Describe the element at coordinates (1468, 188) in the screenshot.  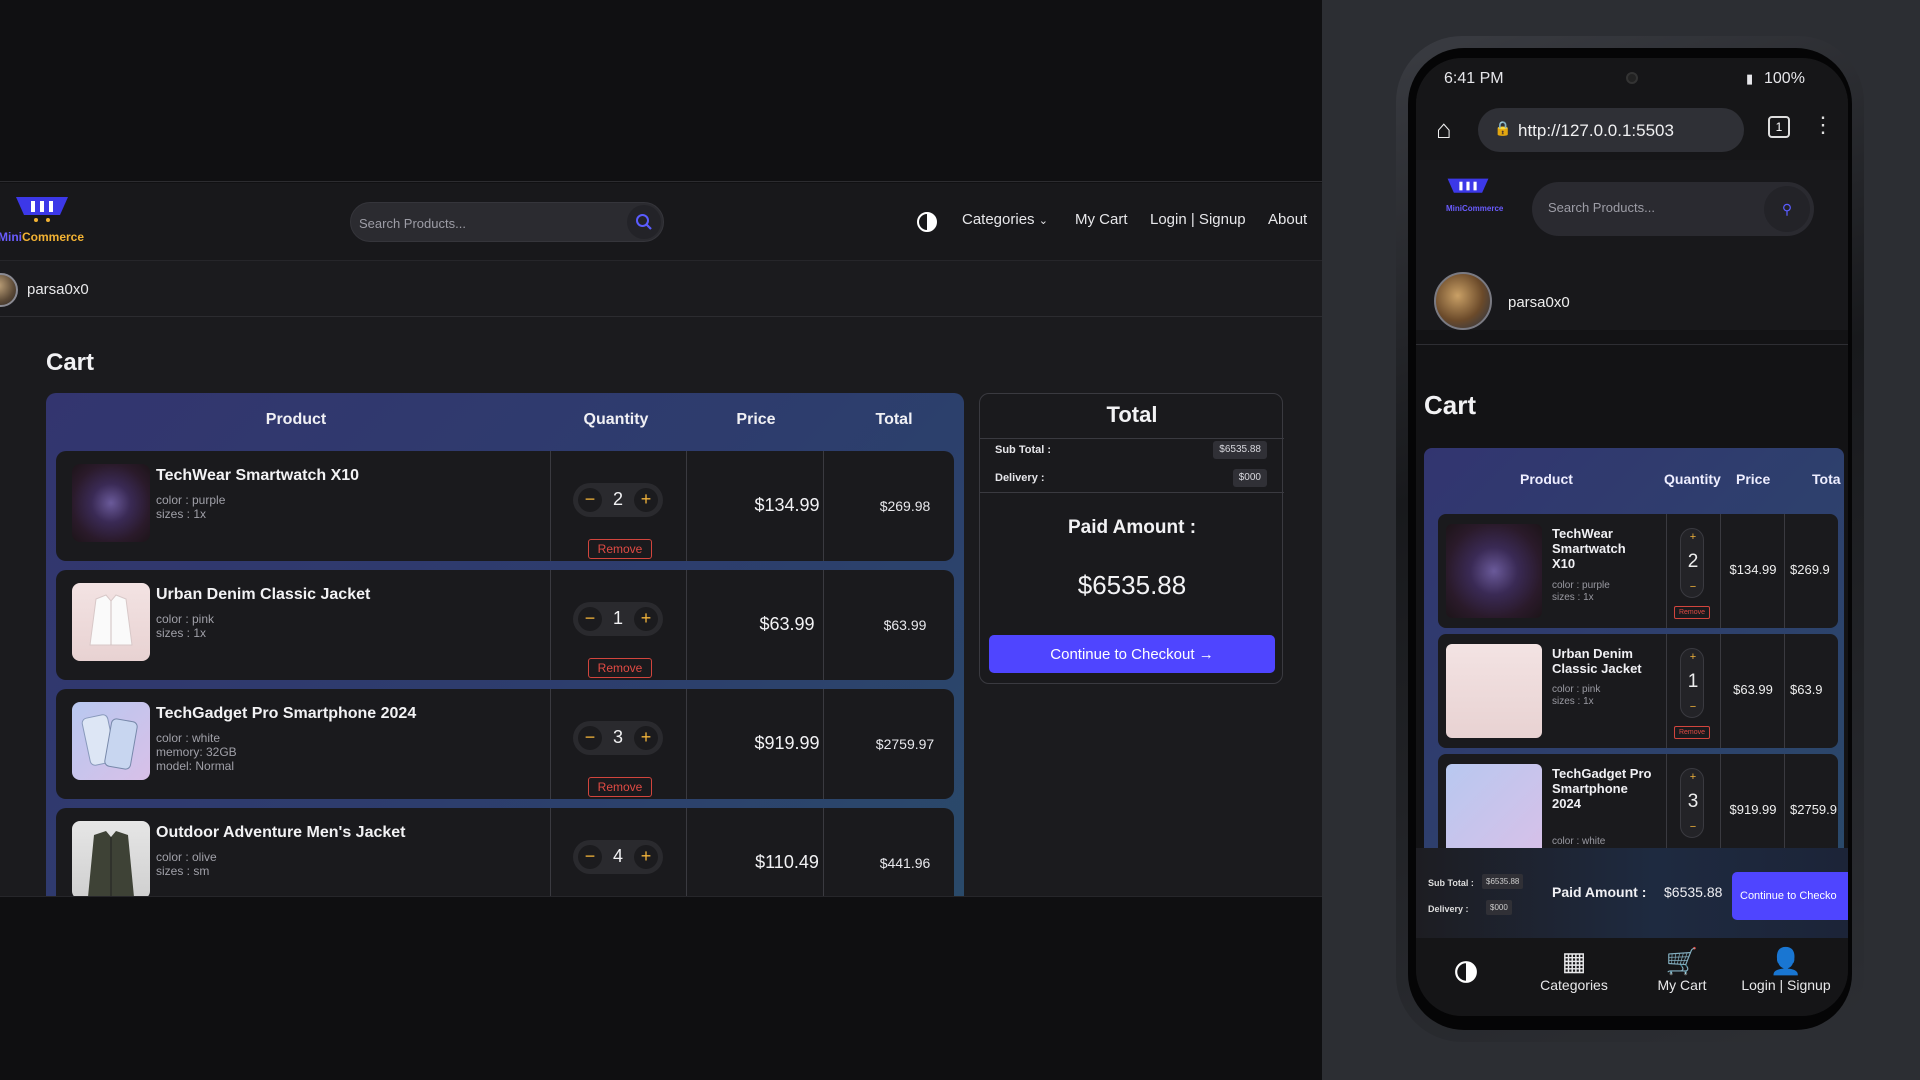
I see `logo-cart-icon` at that location.